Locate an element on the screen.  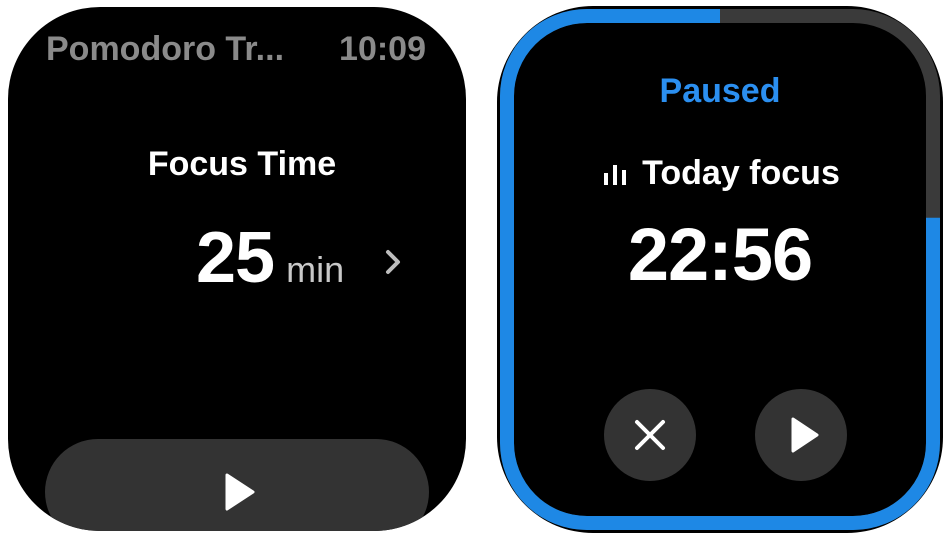
focus-time-label: Focus Time is located at coordinates (242, 164).